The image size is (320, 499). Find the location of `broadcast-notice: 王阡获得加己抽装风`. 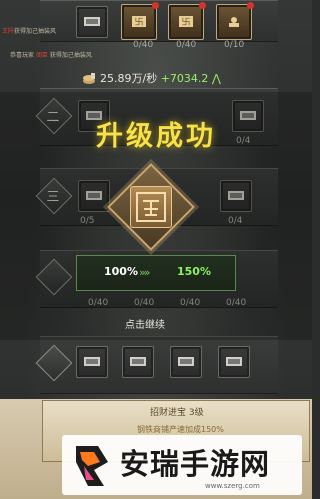

broadcast-notice: 王阡获得加己抽装风 is located at coordinates (29, 31).